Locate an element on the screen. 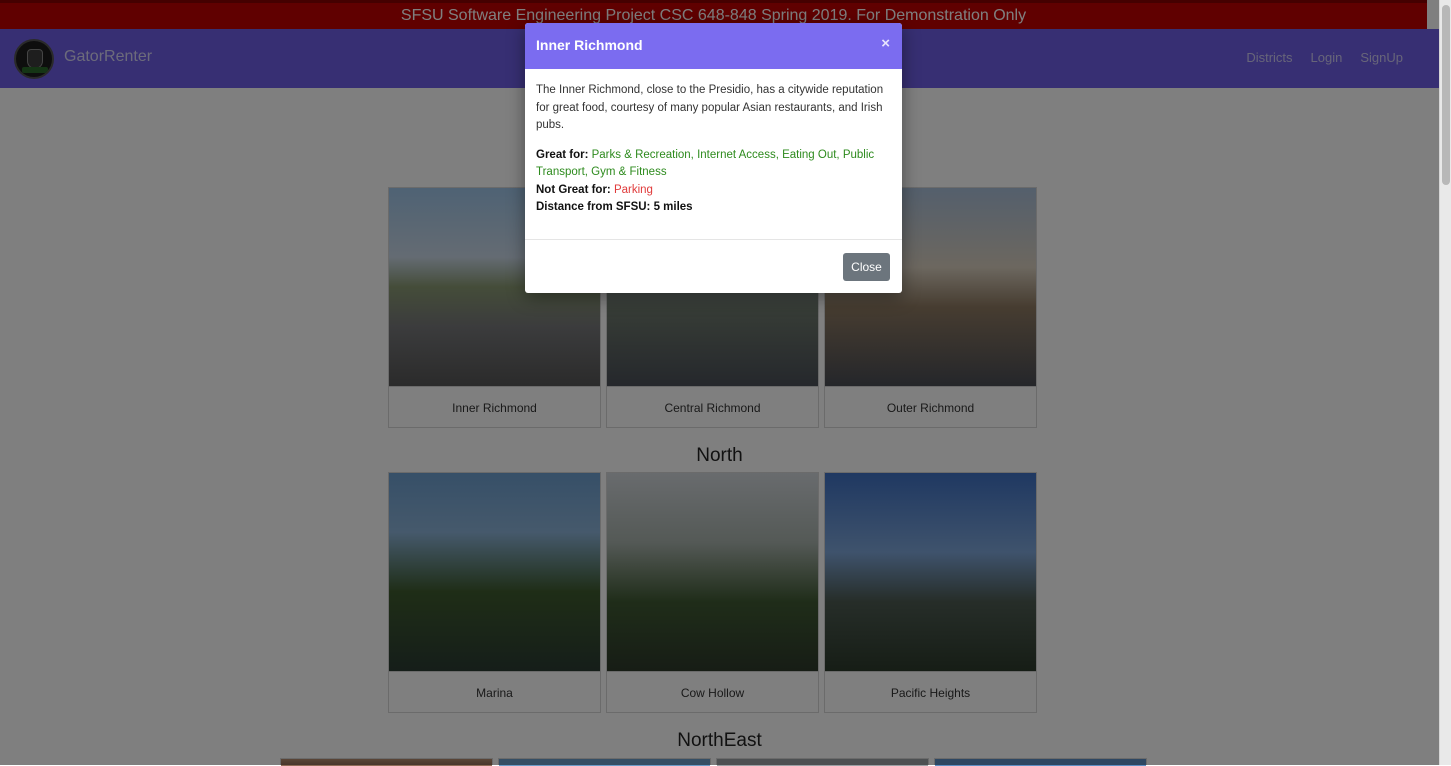  scrollbar-thumb is located at coordinates (1446, 95).